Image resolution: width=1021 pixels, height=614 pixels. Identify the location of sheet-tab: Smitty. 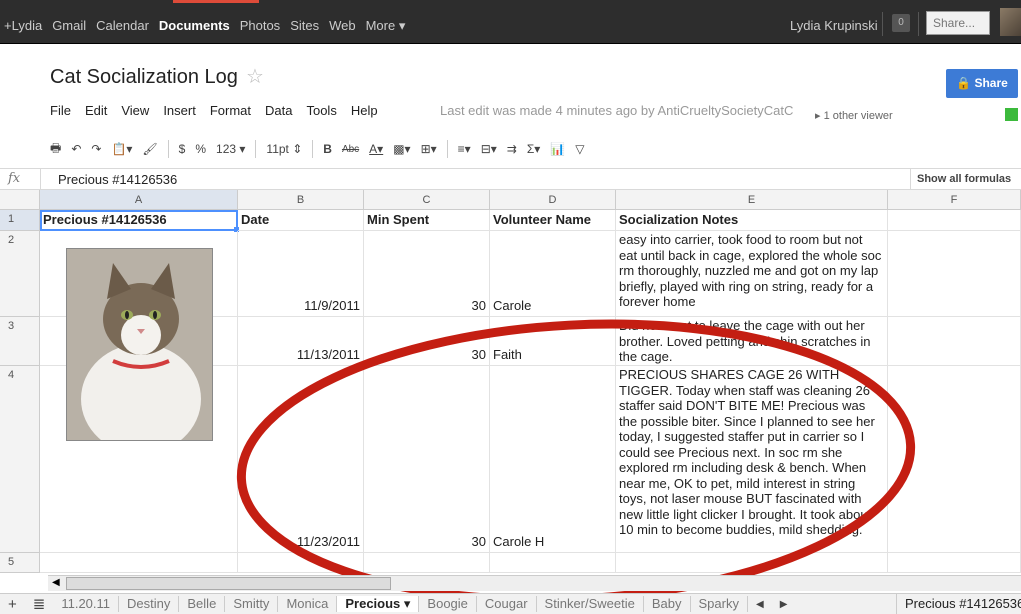
(252, 604).